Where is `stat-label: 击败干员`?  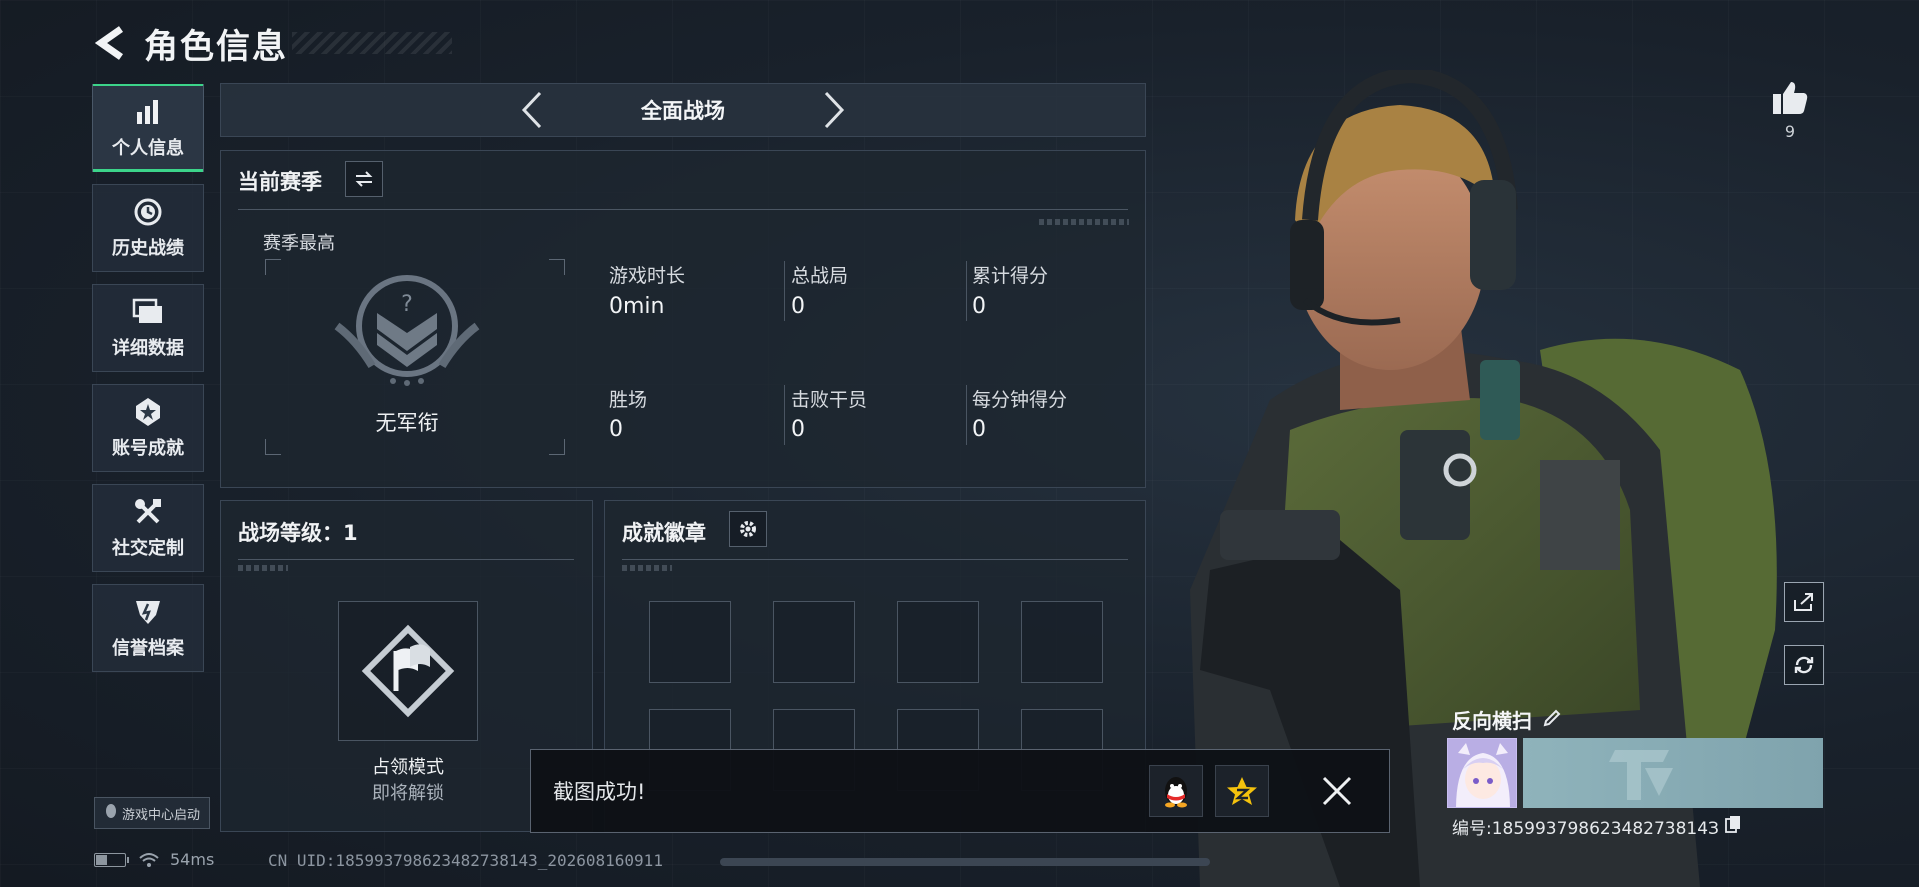
stat-label: 击败干员 is located at coordinates (829, 400).